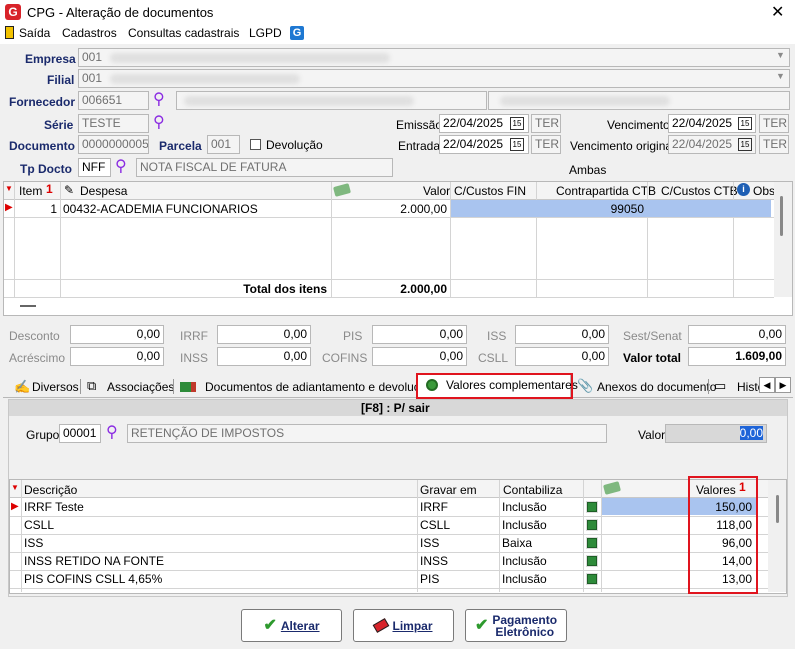  Describe the element at coordinates (419, 334) in the screenshot. I see `pis-field: 0,00` at that location.